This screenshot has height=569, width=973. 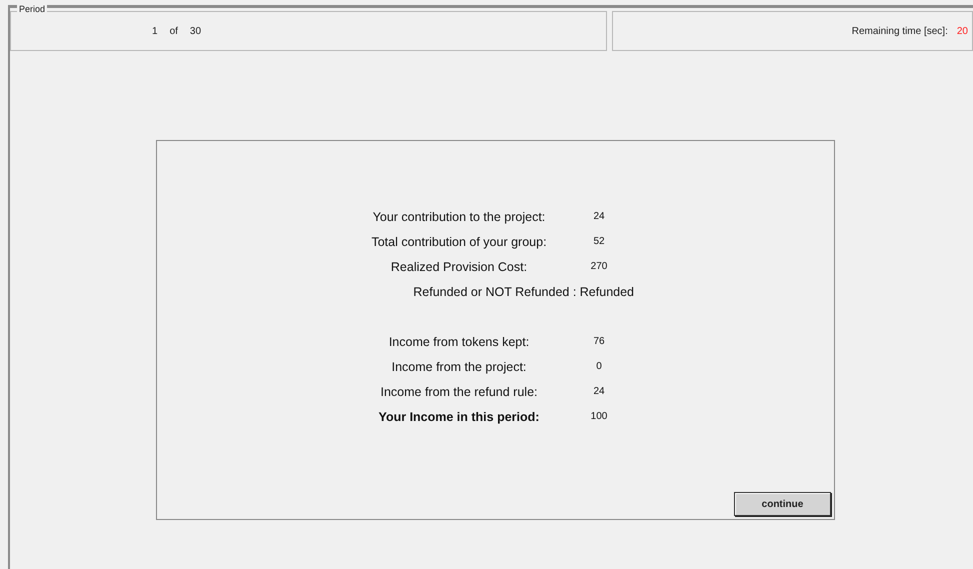 What do you see at coordinates (459, 342) in the screenshot?
I see `result-label: Income from tokens kept:` at bounding box center [459, 342].